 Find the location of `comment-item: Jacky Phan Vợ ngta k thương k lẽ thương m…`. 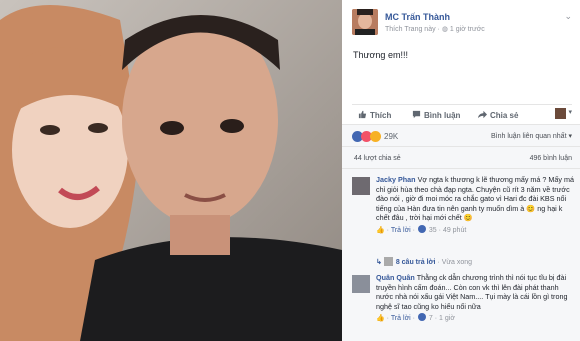

comment-item: Jacky Phan Vợ ngta k thương k lẽ thương m… is located at coordinates (463, 220).